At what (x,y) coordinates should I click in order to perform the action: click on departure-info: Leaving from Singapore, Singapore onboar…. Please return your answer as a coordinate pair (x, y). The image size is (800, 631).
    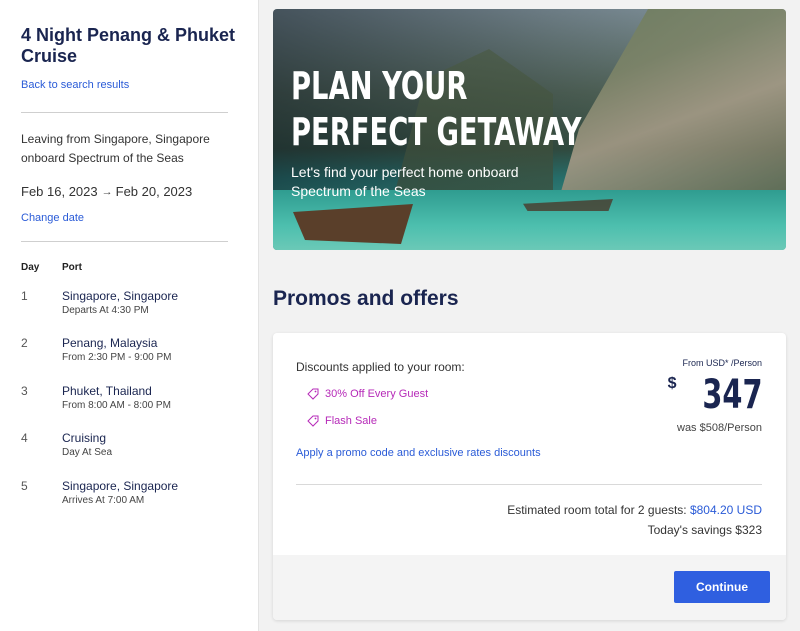
    Looking at the image, I should click on (115, 148).